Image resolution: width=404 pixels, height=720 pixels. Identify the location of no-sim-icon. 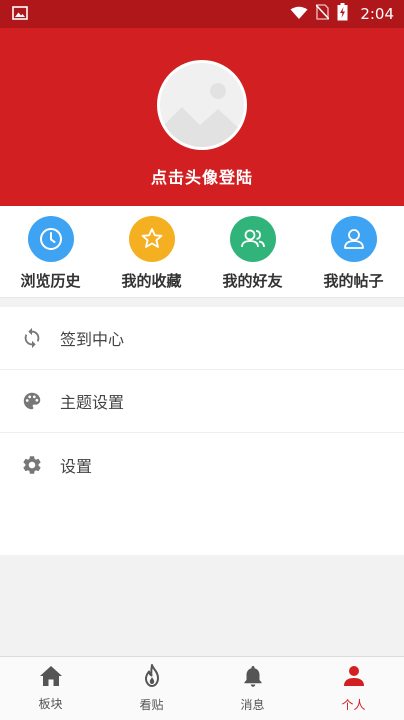
(322, 14).